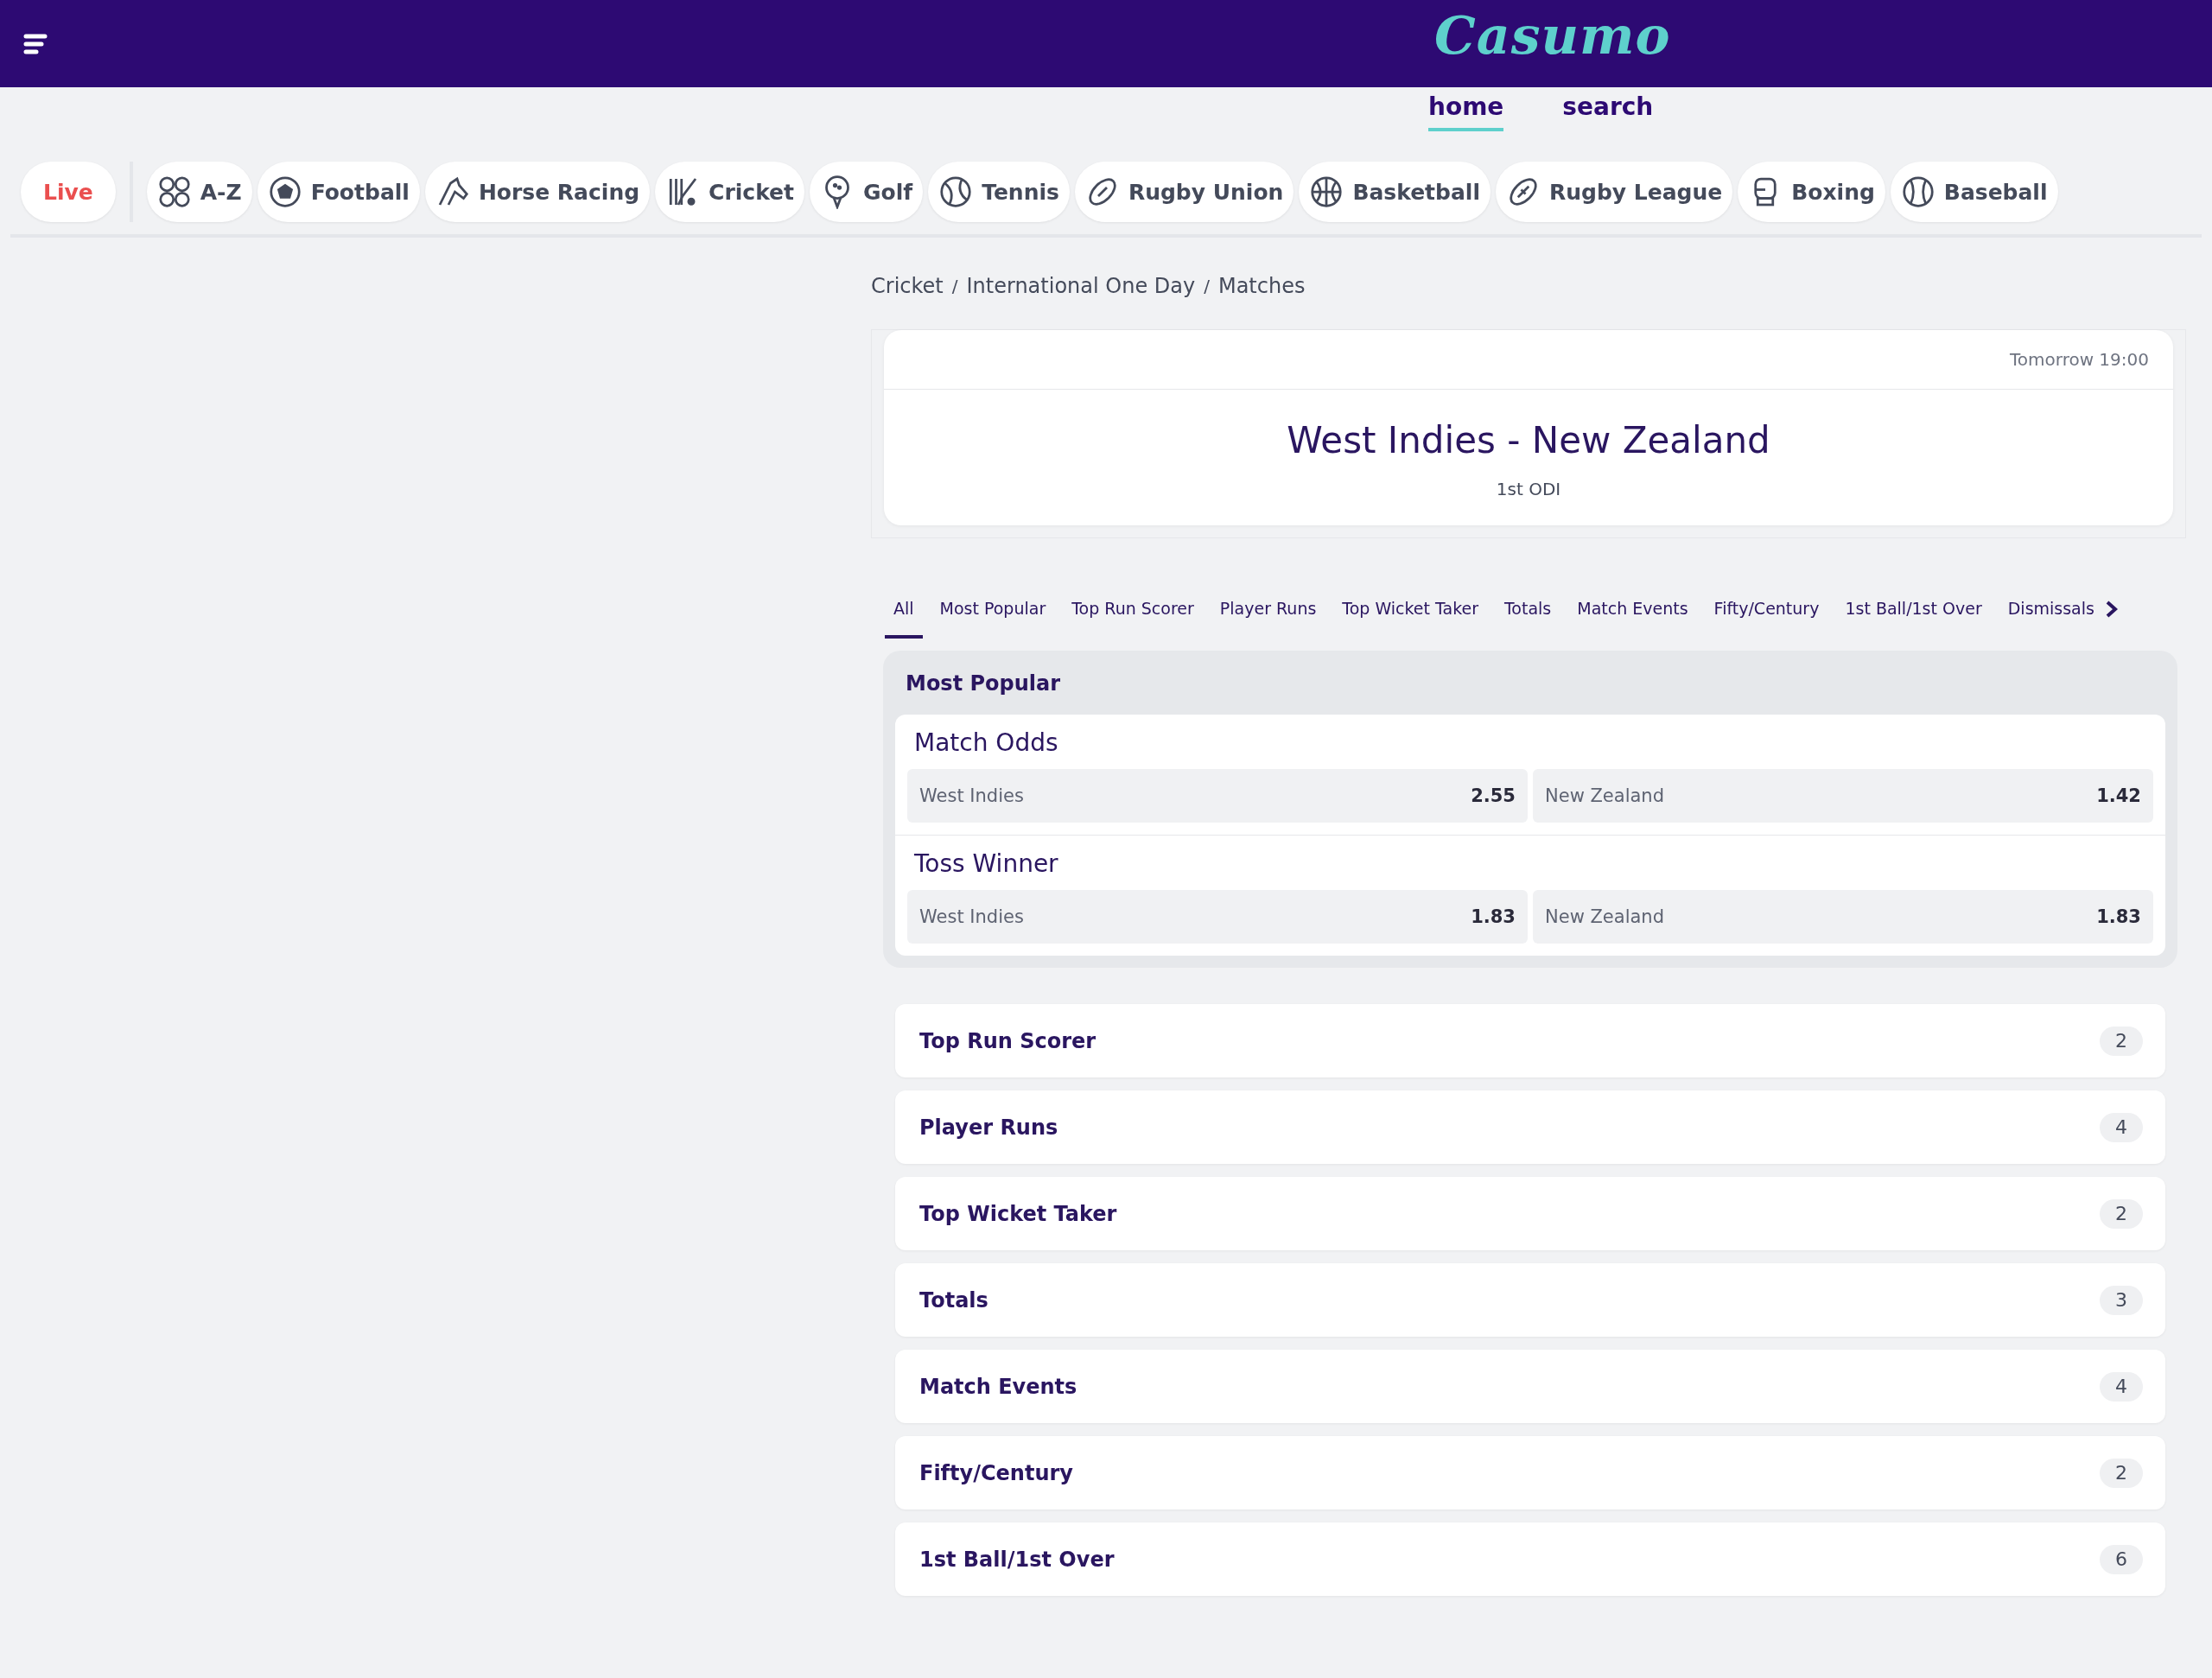 This screenshot has width=2212, height=1678. Describe the element at coordinates (867, 192) in the screenshot. I see `sport-button: Golf` at that location.